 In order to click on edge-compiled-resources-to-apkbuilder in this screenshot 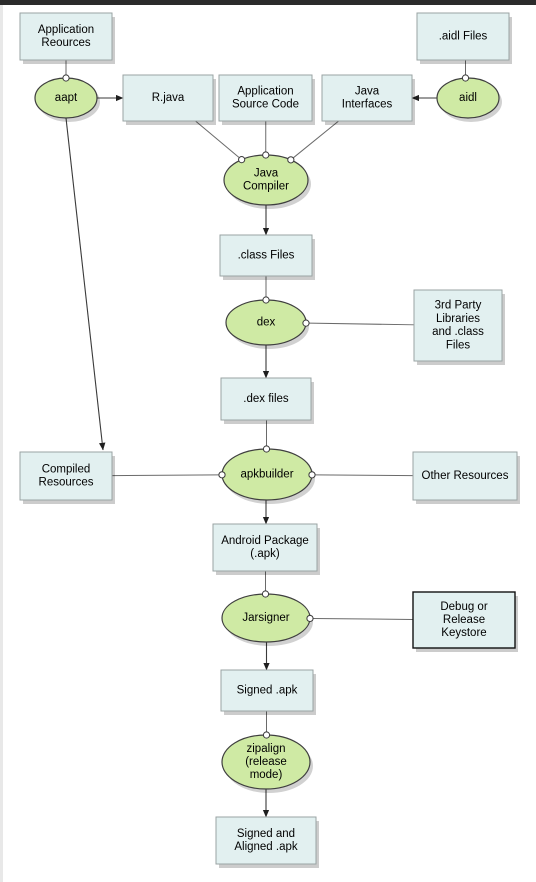, I will do `click(165, 475)`.